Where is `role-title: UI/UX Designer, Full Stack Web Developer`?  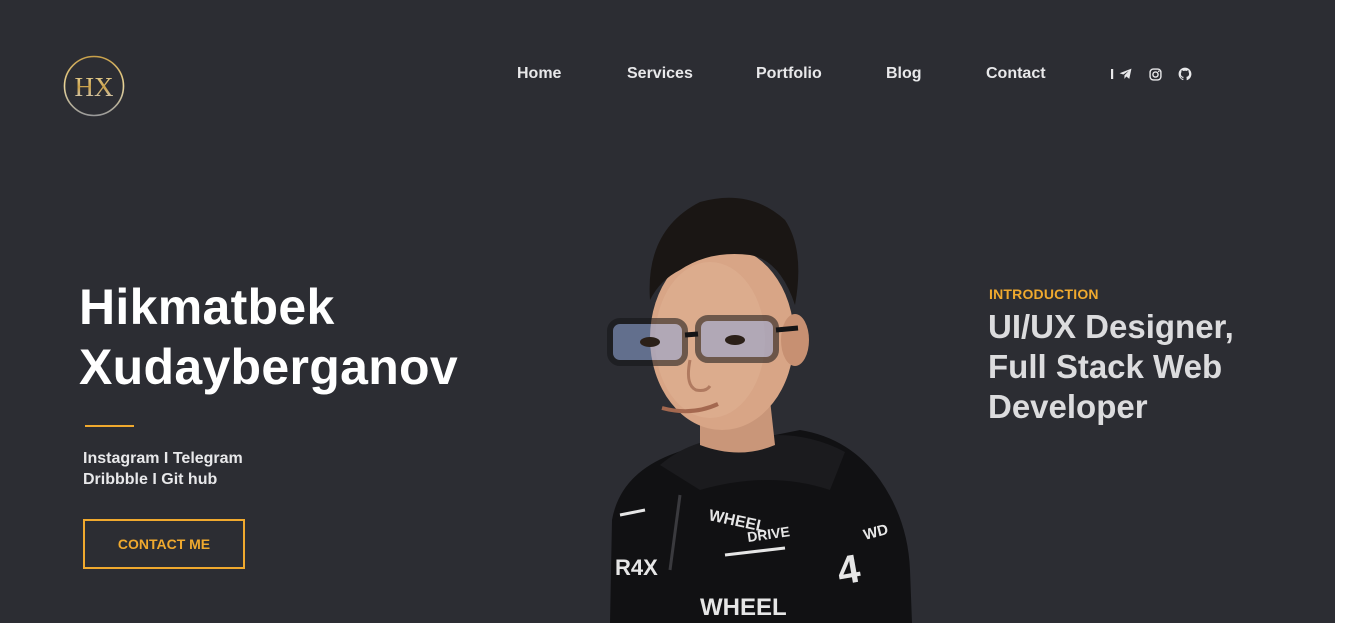
role-title: UI/UX Designer, Full Stack Web Developer is located at coordinates (1138, 367).